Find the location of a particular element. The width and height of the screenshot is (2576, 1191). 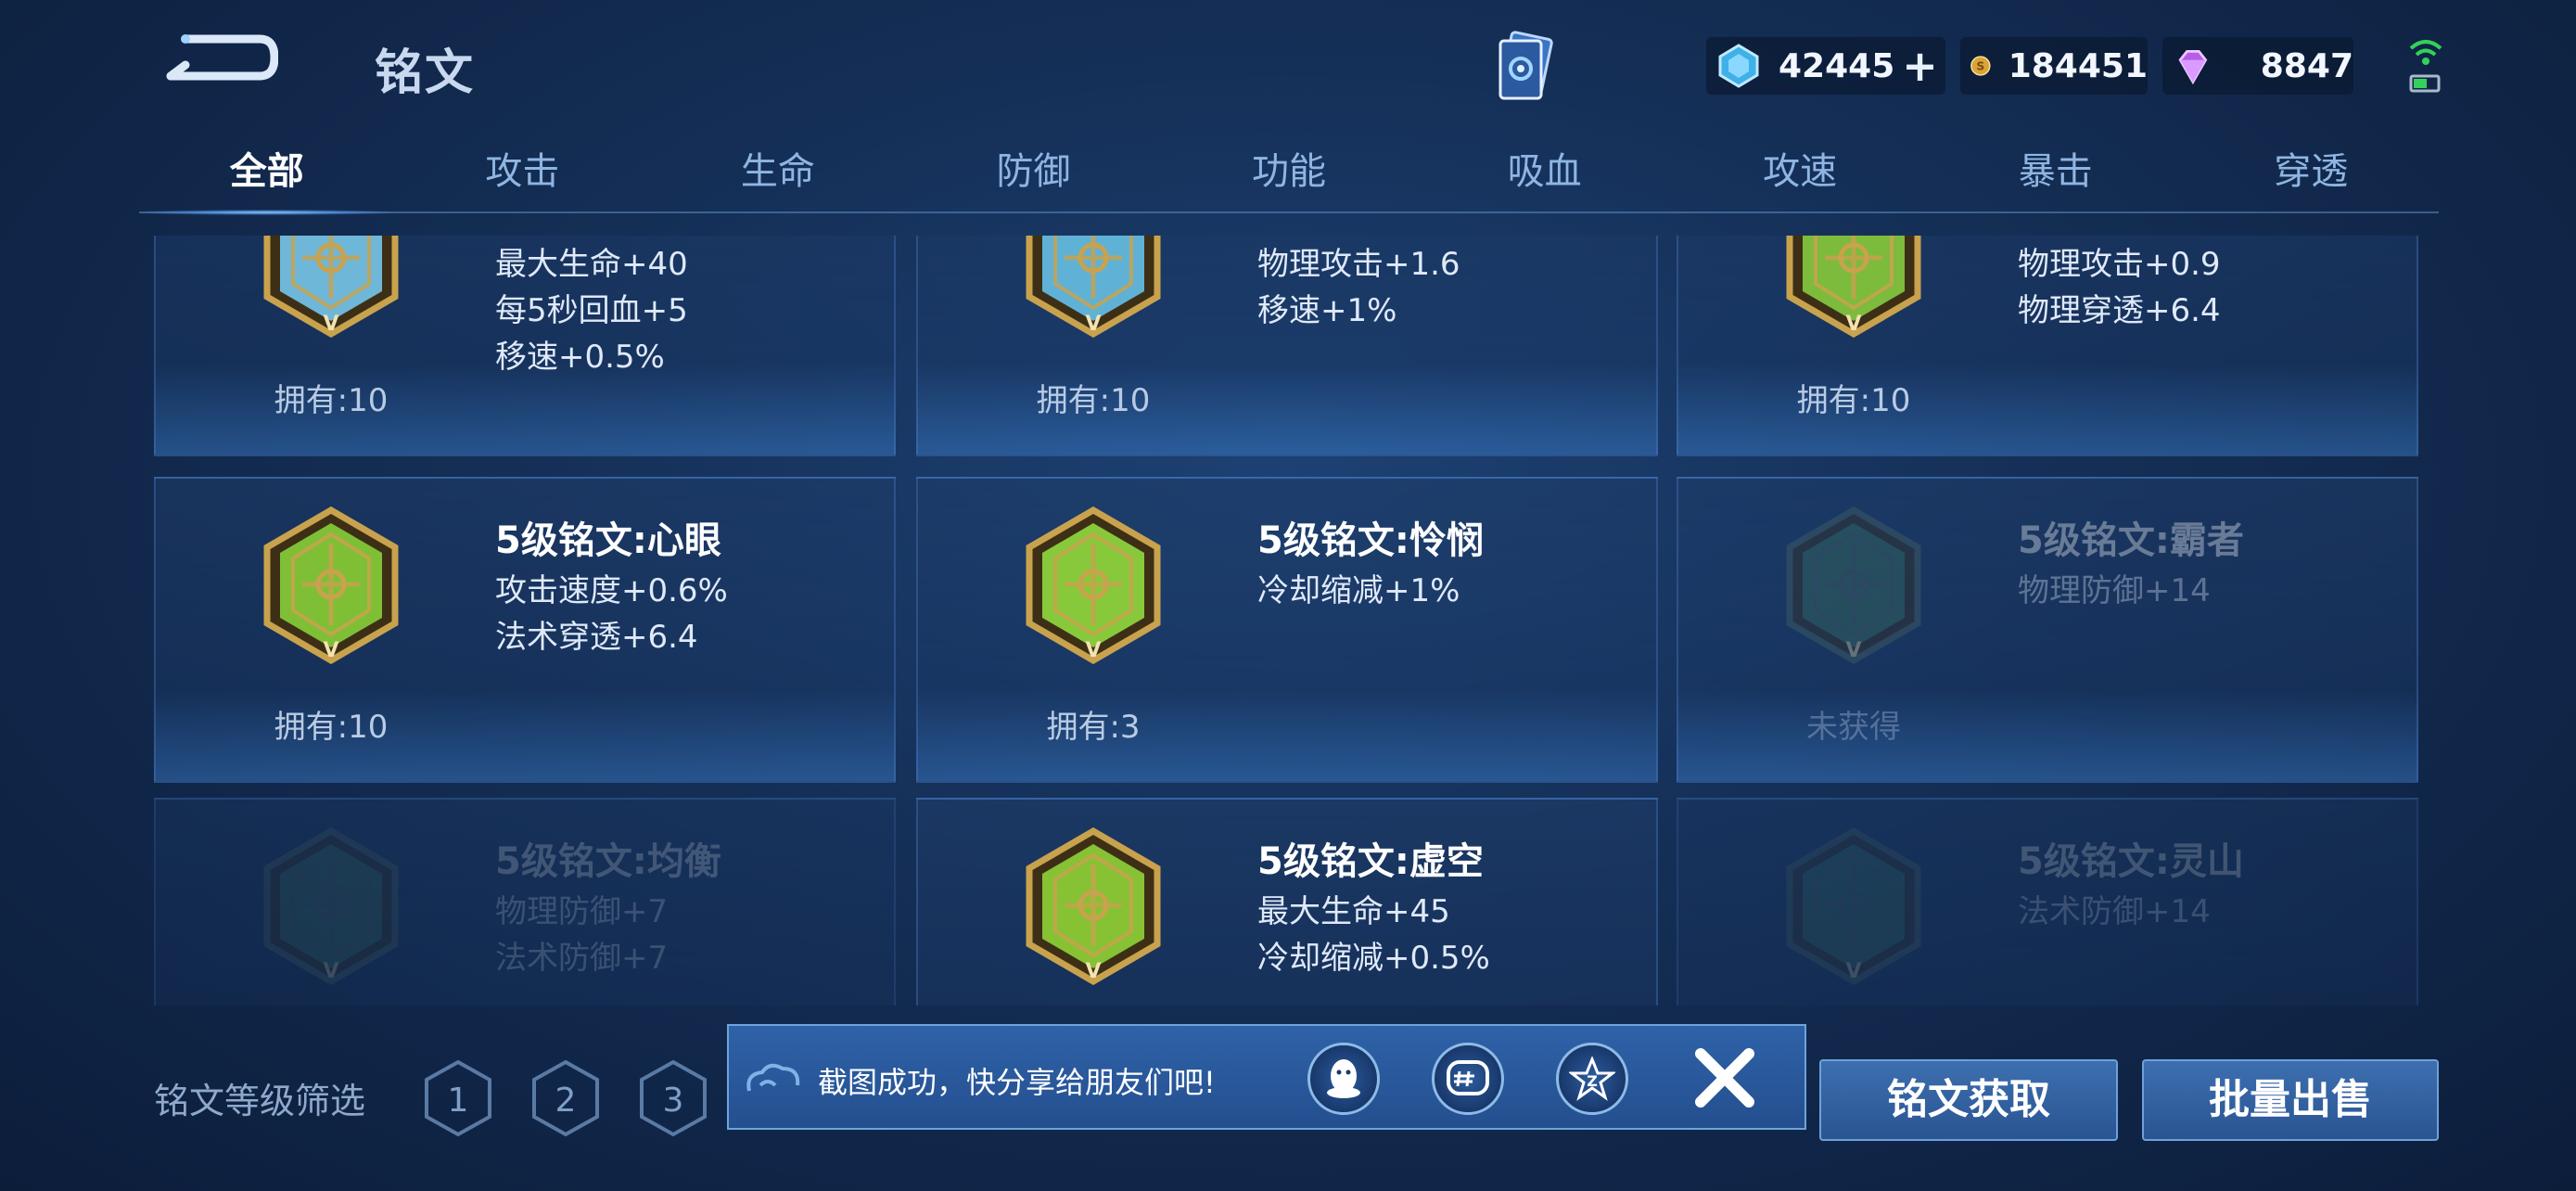

rune-card: V 5级铭文:霸者物理防御+14 未获得 is located at coordinates (2048, 630).